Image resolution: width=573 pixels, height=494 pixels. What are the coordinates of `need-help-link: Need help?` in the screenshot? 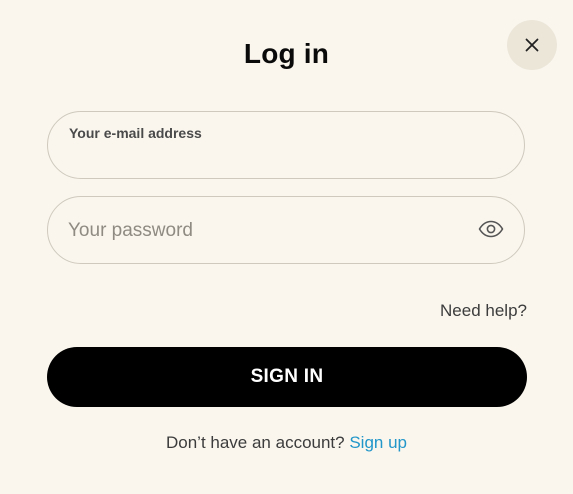 It's located at (483, 311).